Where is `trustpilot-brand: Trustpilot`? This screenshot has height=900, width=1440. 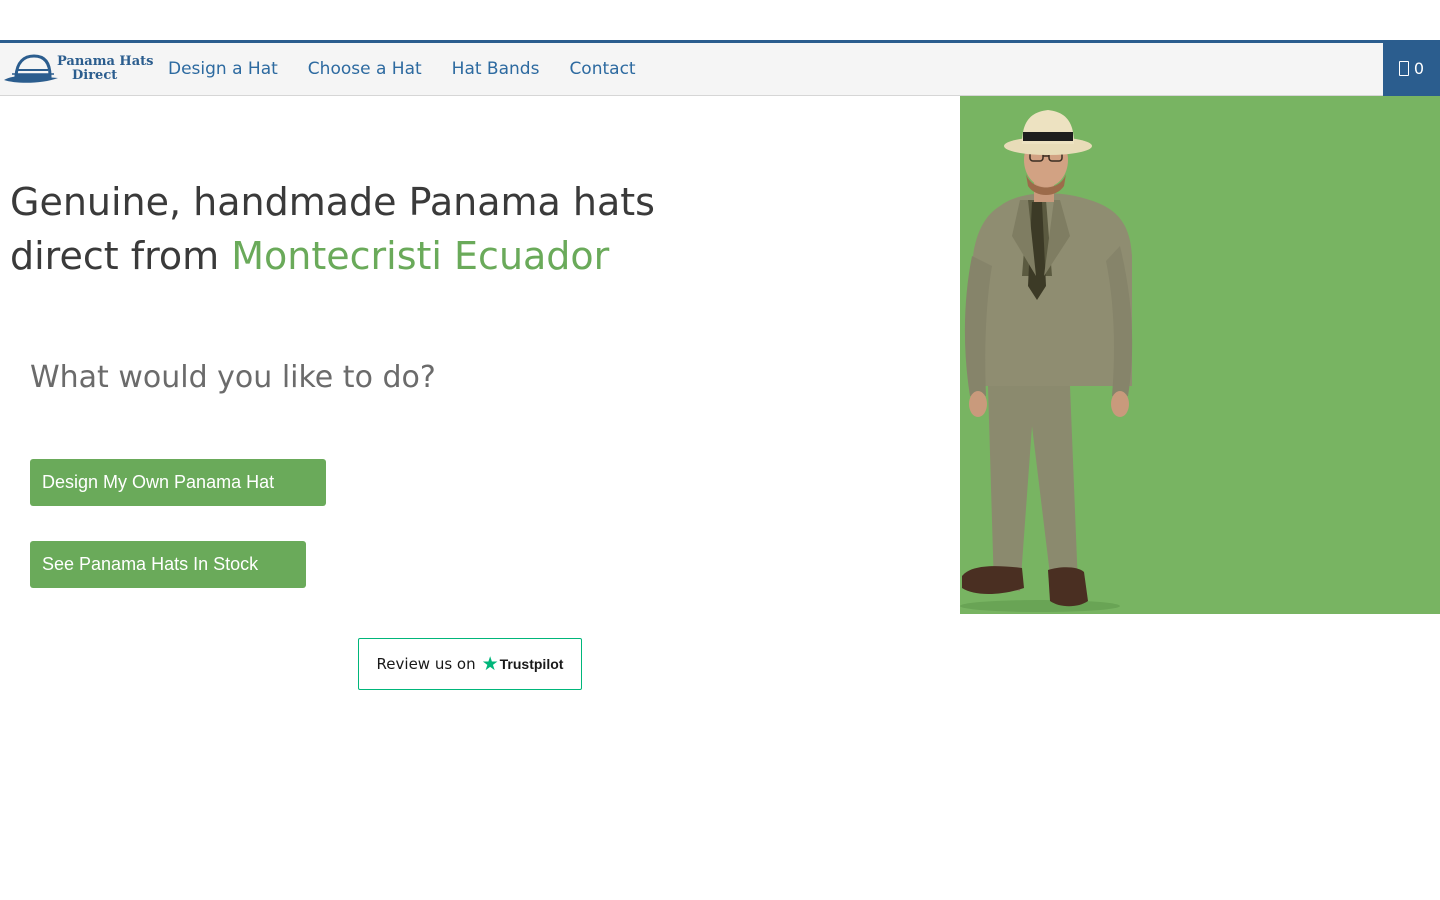 trustpilot-brand: Trustpilot is located at coordinates (531, 664).